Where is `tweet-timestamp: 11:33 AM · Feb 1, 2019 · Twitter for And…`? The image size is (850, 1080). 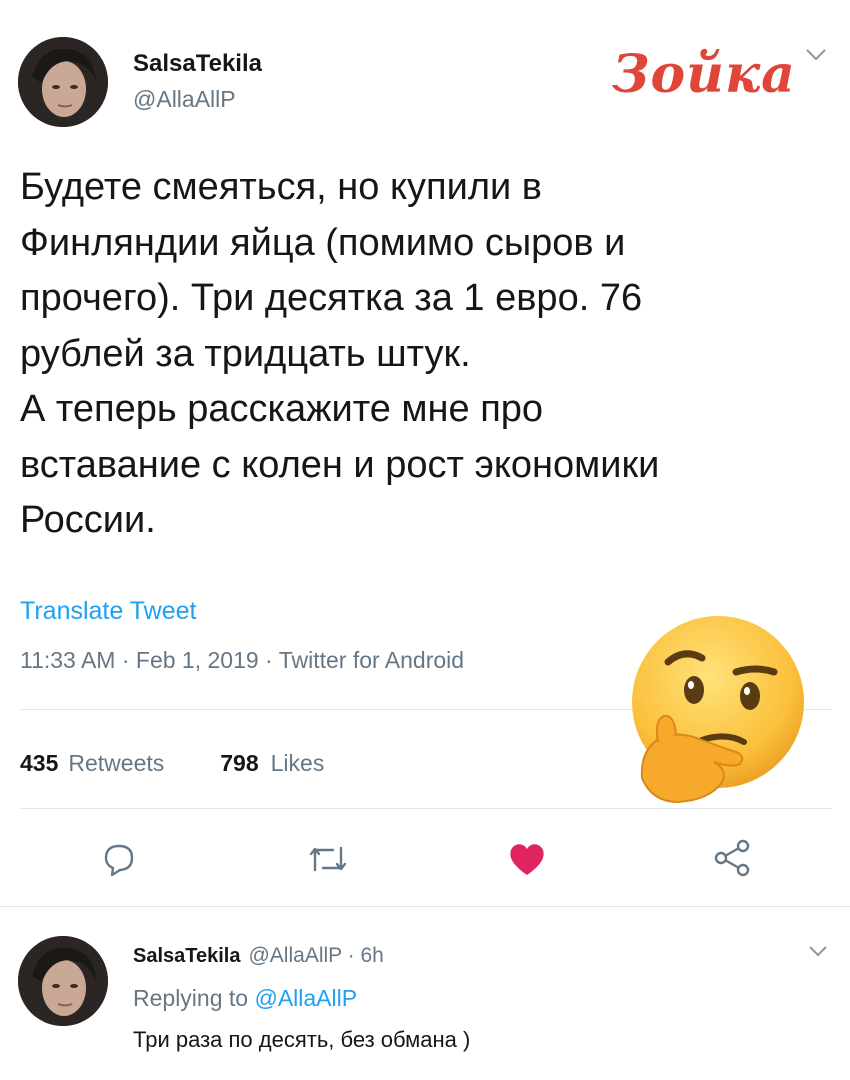 tweet-timestamp: 11:33 AM · Feb 1, 2019 · Twitter for And… is located at coordinates (242, 660).